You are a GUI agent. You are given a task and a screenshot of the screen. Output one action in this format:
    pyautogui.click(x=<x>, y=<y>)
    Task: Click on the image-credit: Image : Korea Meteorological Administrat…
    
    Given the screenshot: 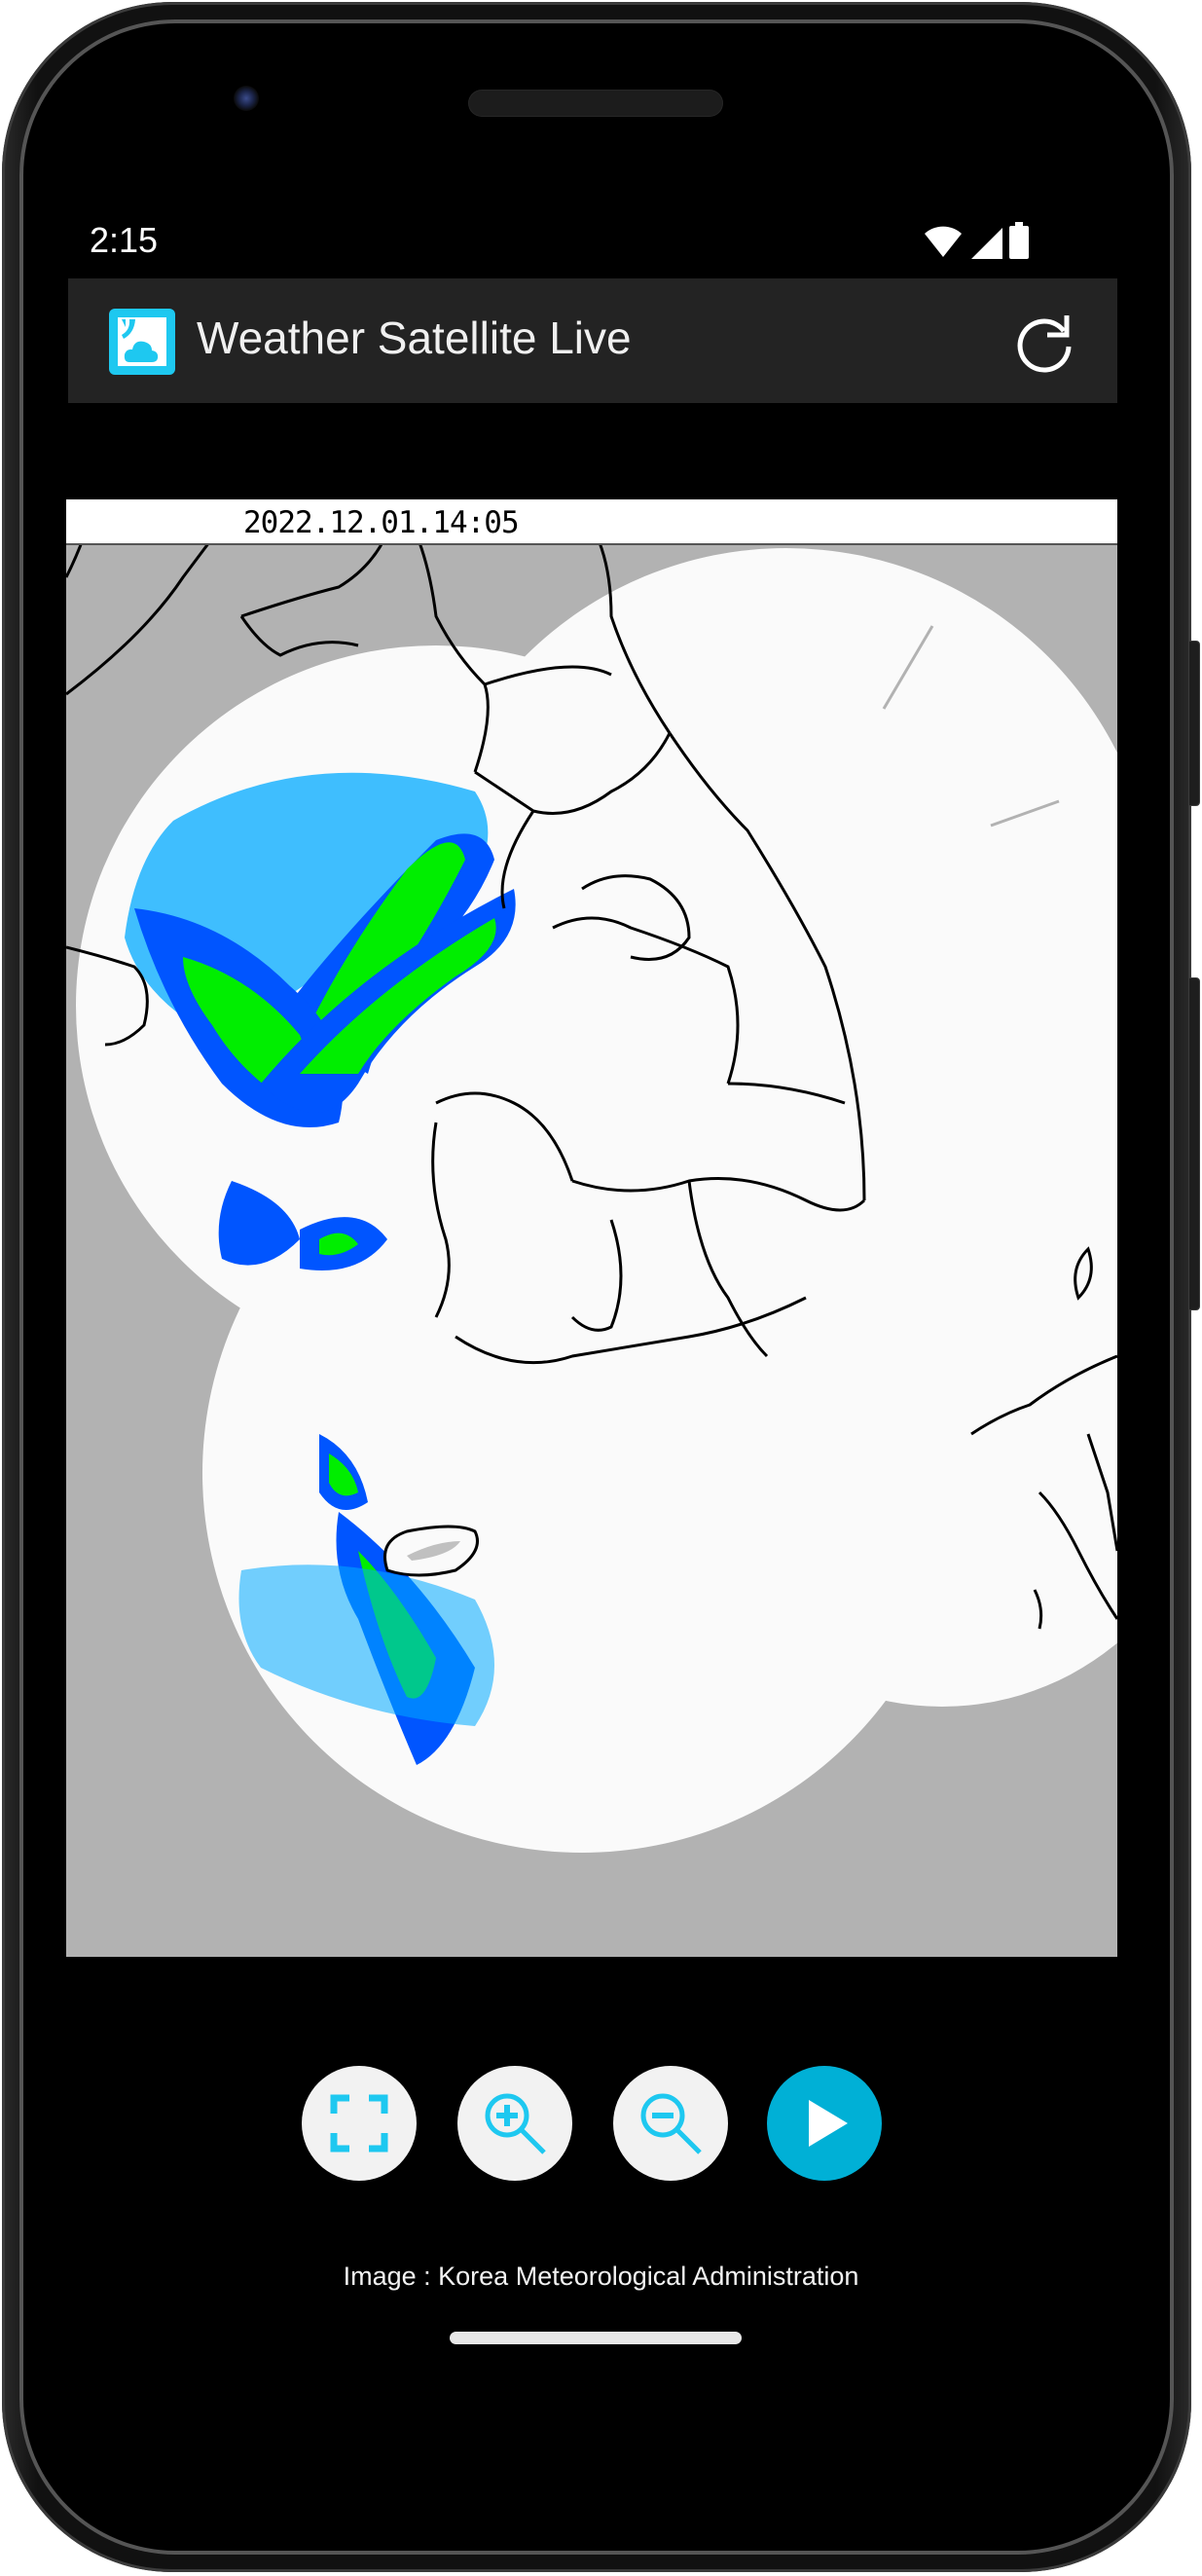 What is the action you would take?
    pyautogui.click(x=601, y=2276)
    